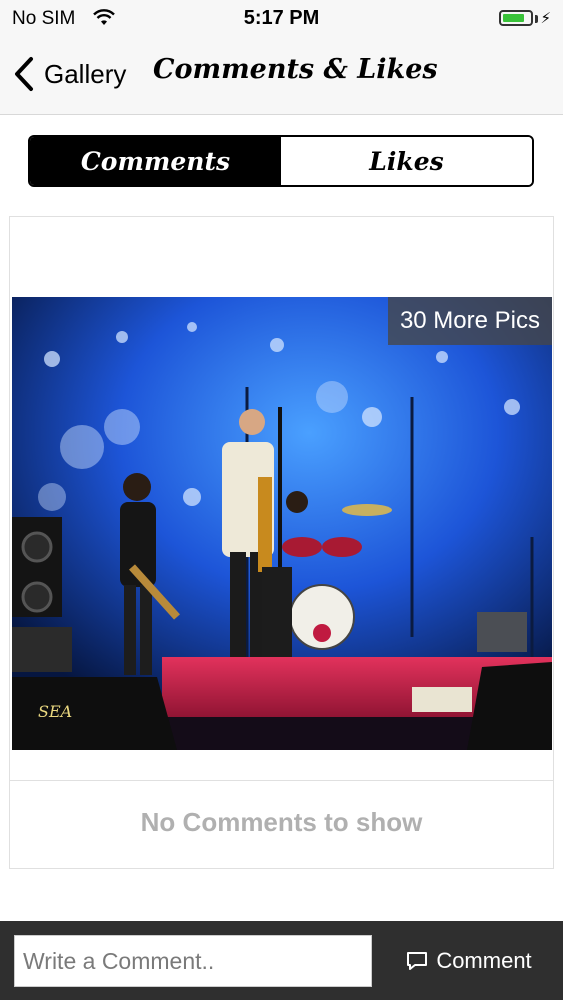 The width and height of the screenshot is (563, 1000). I want to click on back-label: Gallery, so click(85, 73).